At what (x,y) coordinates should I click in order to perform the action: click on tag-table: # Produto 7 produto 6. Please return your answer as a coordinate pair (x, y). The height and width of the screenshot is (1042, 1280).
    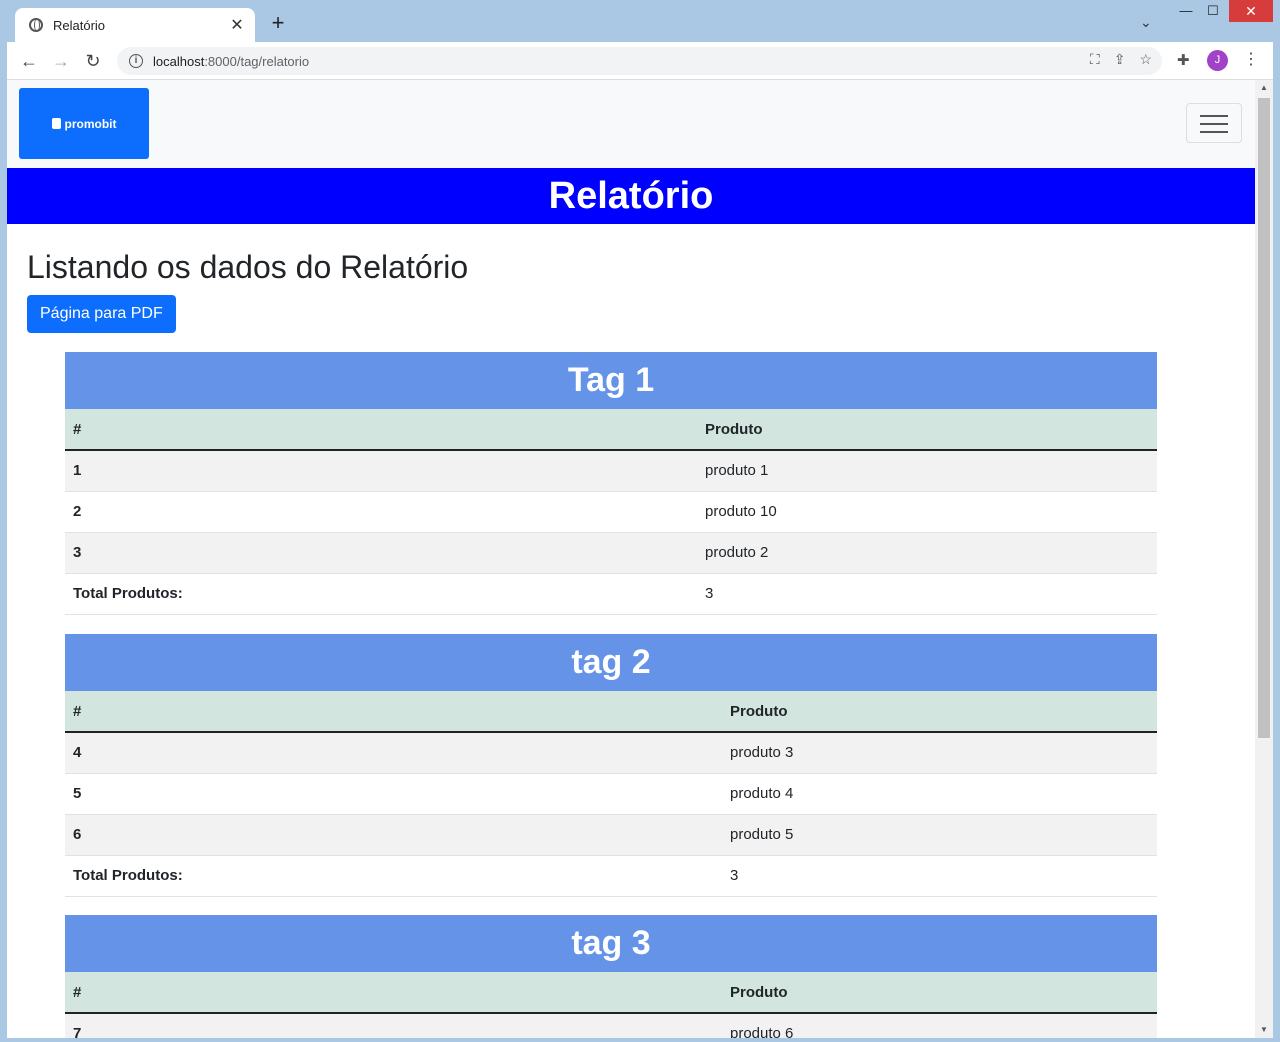
    Looking at the image, I should click on (611, 1005).